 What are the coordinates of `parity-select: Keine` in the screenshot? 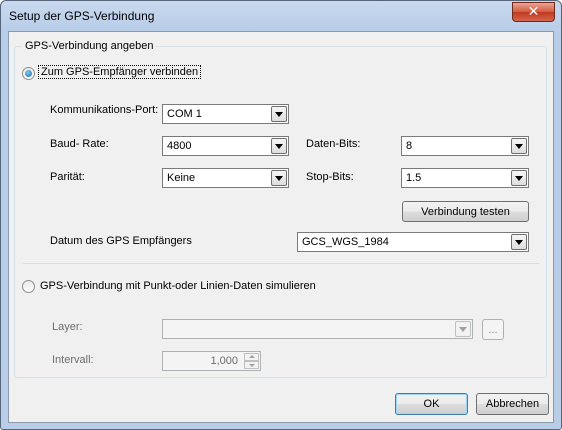 It's located at (225, 178).